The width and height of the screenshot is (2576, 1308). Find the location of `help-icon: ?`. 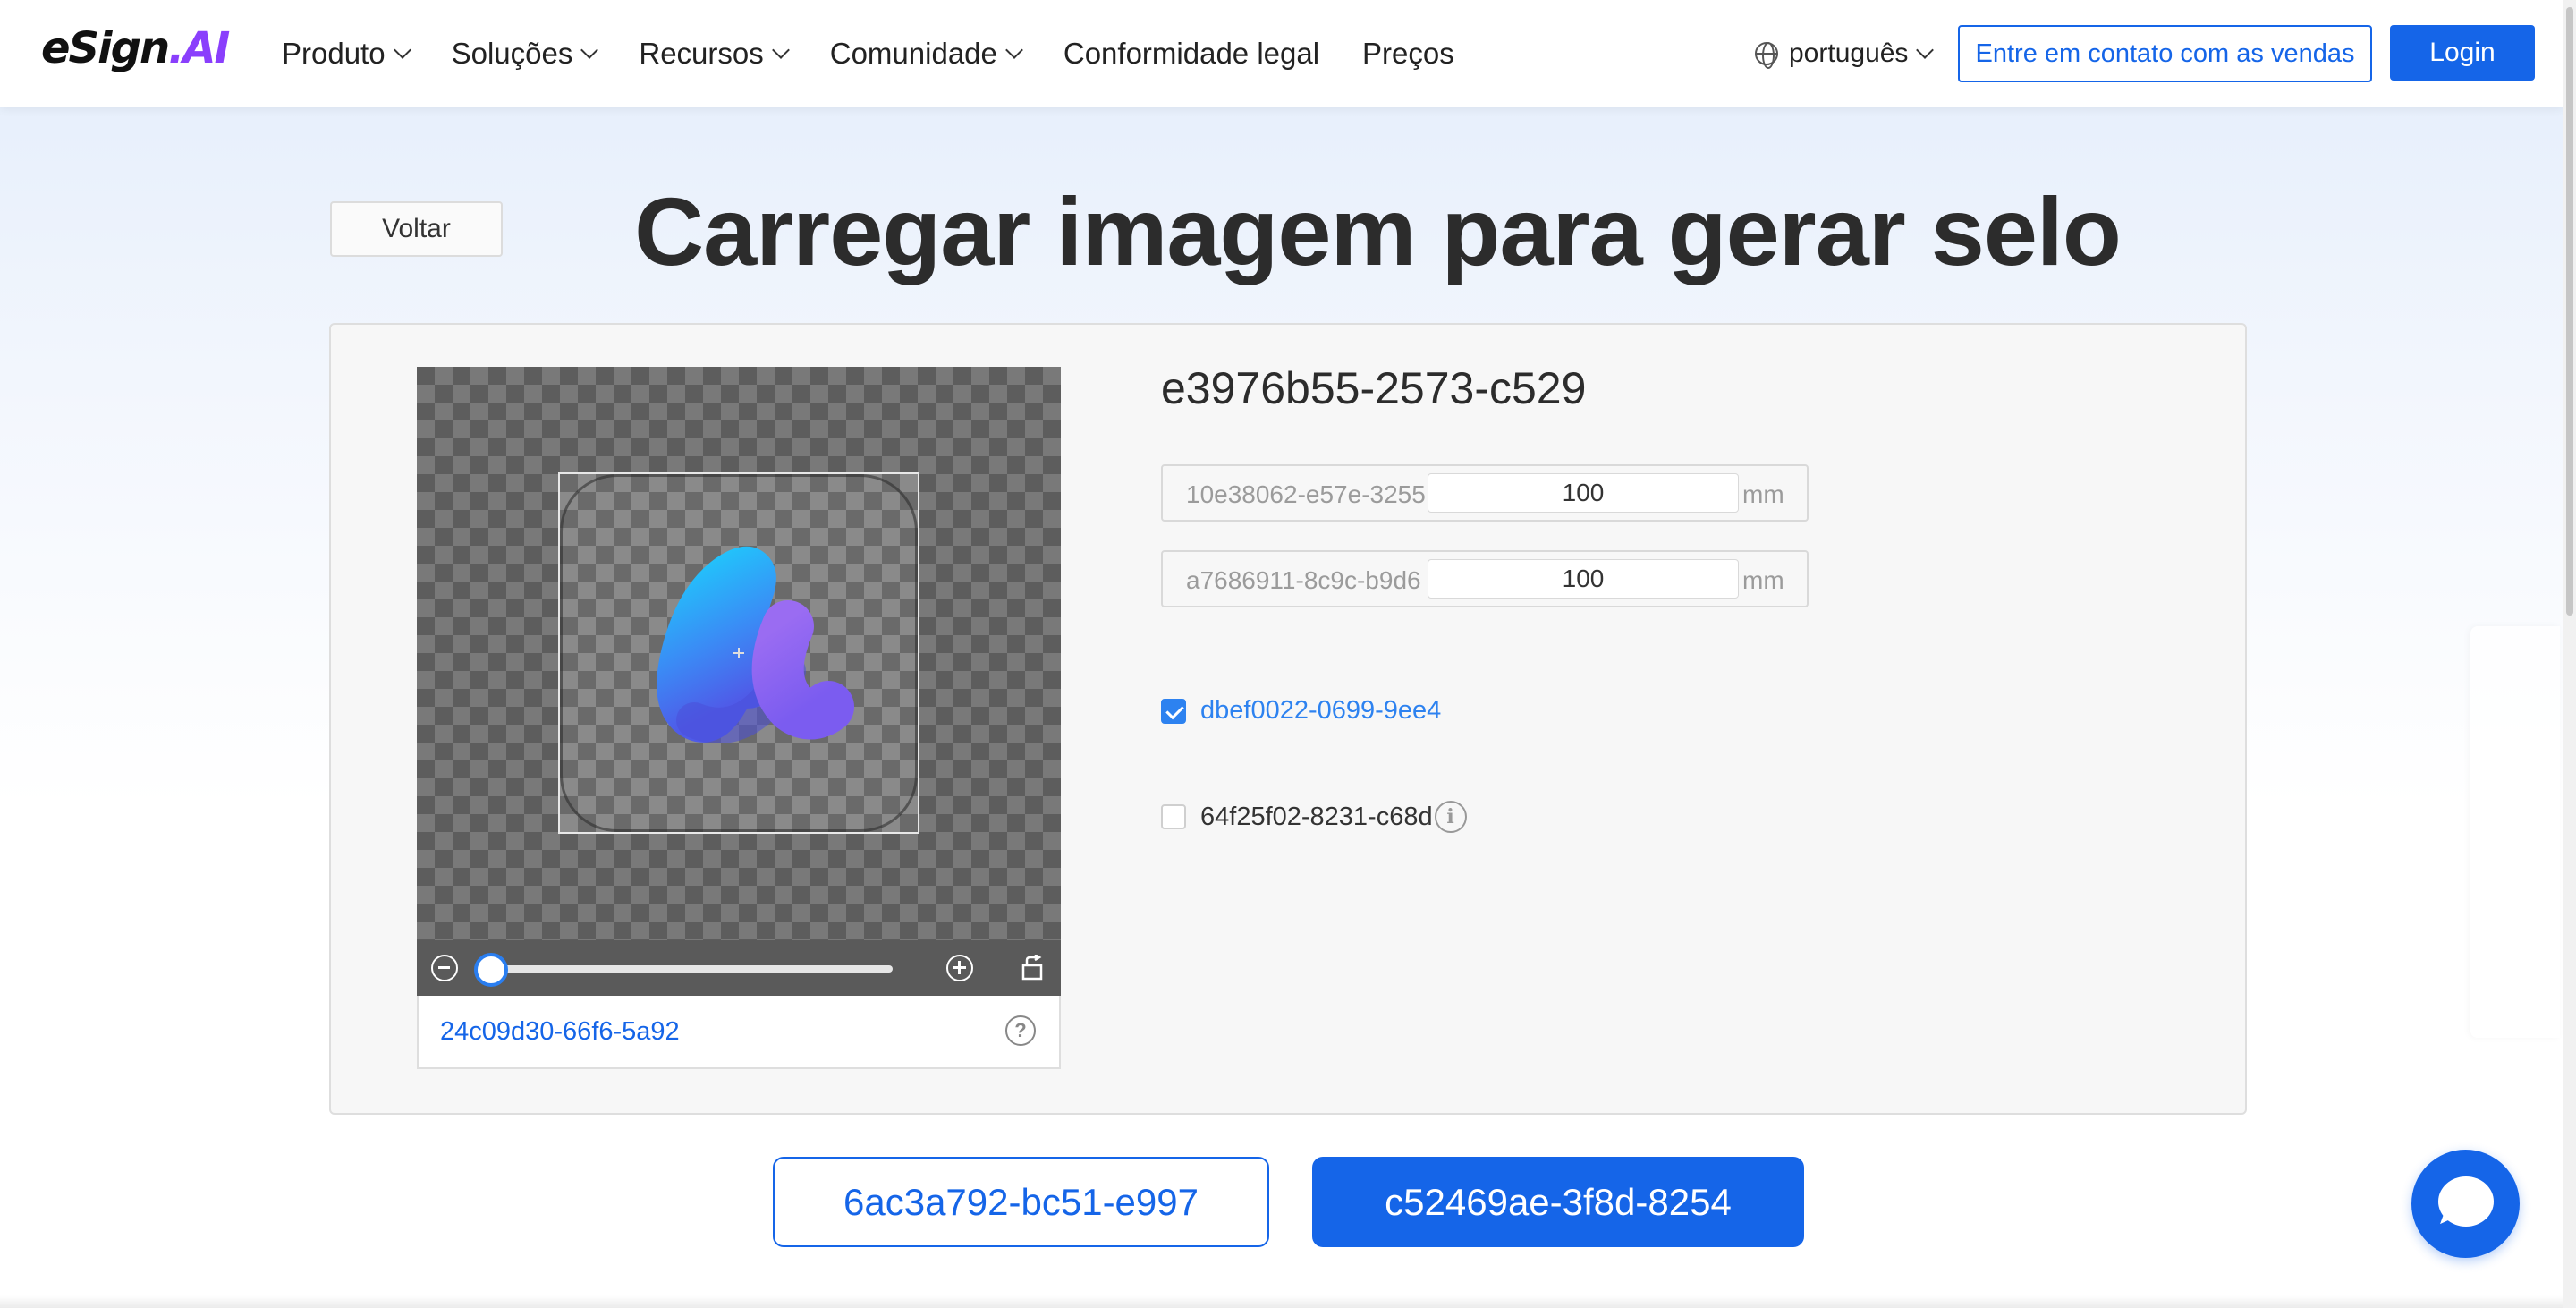

help-icon: ? is located at coordinates (1020, 1030).